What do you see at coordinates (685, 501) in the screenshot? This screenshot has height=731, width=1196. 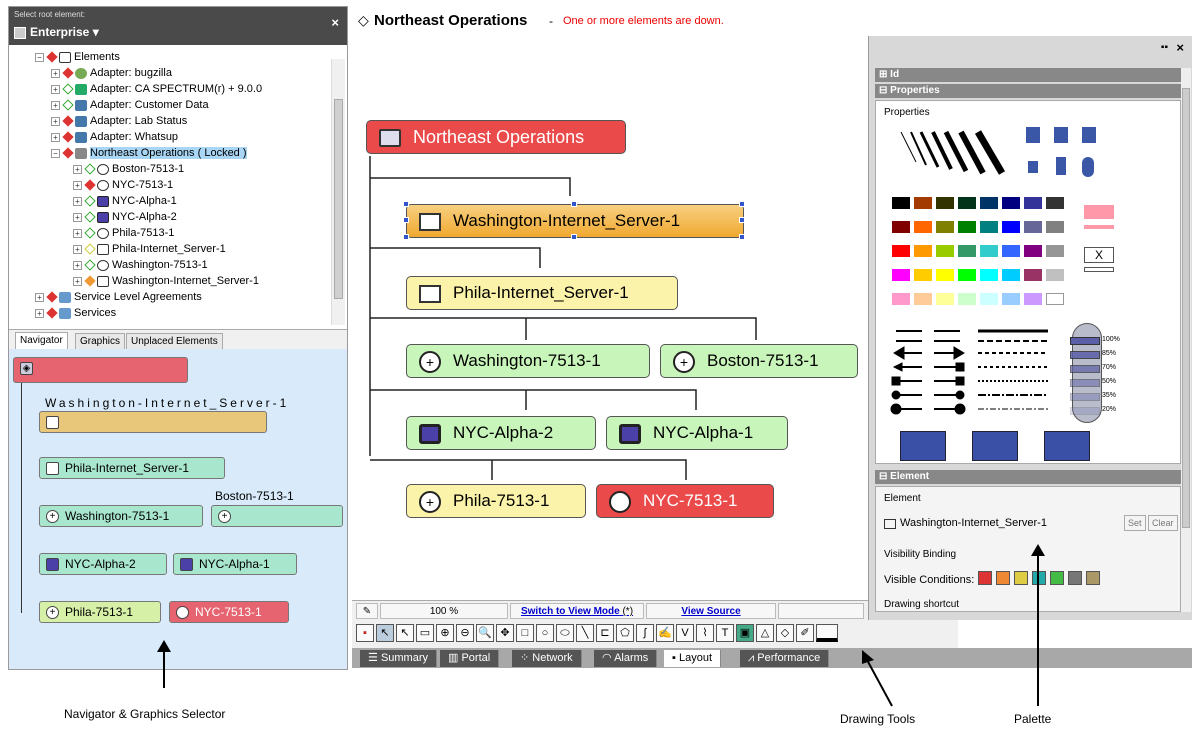 I see `node-nyc-7513: + NYC-7513-1` at bounding box center [685, 501].